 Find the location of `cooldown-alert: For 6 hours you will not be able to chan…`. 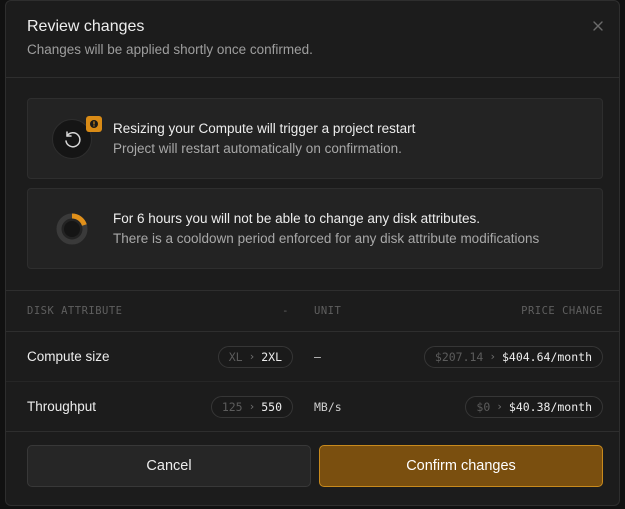

cooldown-alert: For 6 hours you will not be able to chan… is located at coordinates (315, 228).